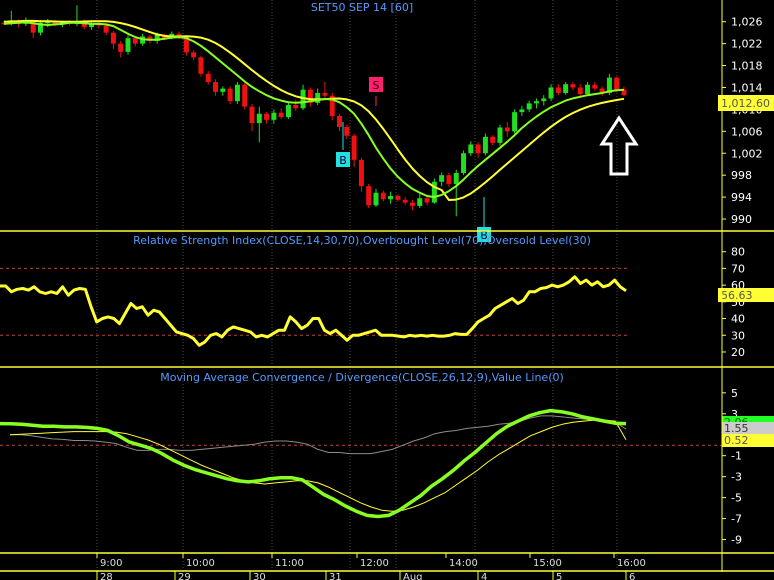  What do you see at coordinates (335, 576) in the screenshot?
I see `date-label: 31` at bounding box center [335, 576].